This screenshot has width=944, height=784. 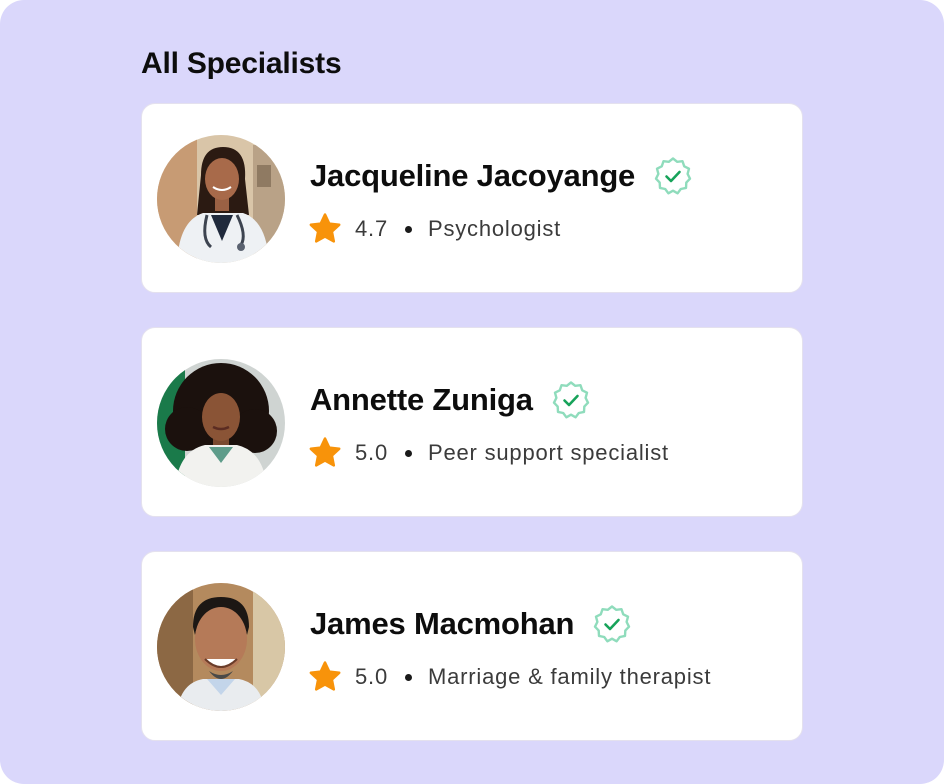 What do you see at coordinates (371, 228) in the screenshot?
I see `rating-value: 4.7` at bounding box center [371, 228].